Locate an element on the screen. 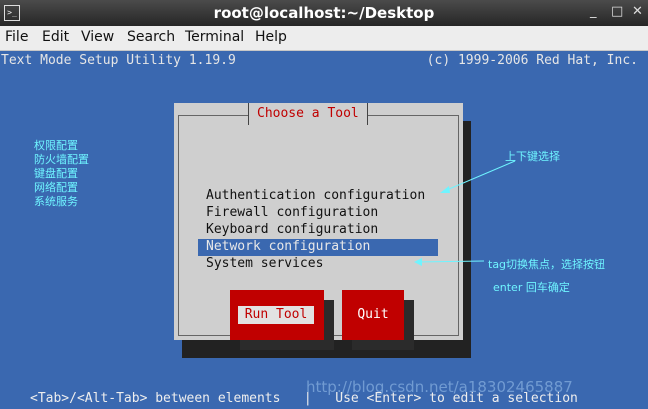  maximize-icon: □ is located at coordinates (617, 11).